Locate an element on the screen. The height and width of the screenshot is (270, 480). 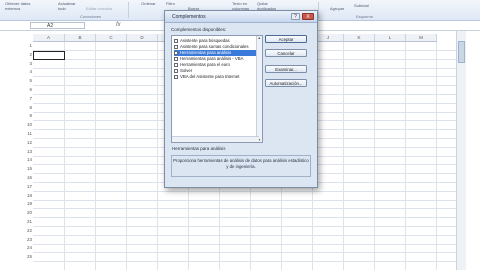
dialog-titlebar: Complementos ? X is located at coordinates (241, 17).